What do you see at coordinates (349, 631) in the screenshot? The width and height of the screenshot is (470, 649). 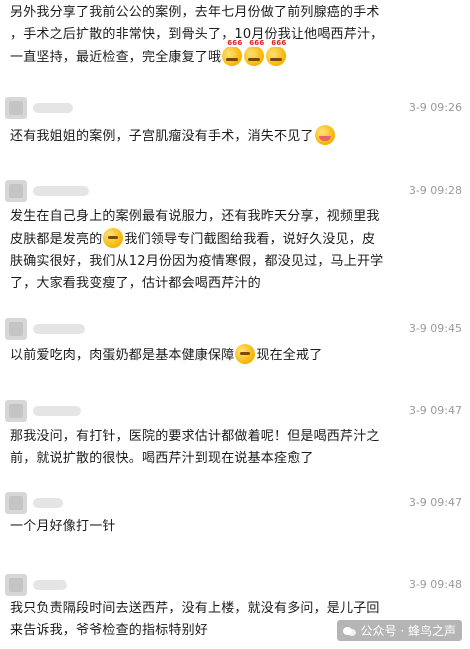 I see `wechat-icon` at bounding box center [349, 631].